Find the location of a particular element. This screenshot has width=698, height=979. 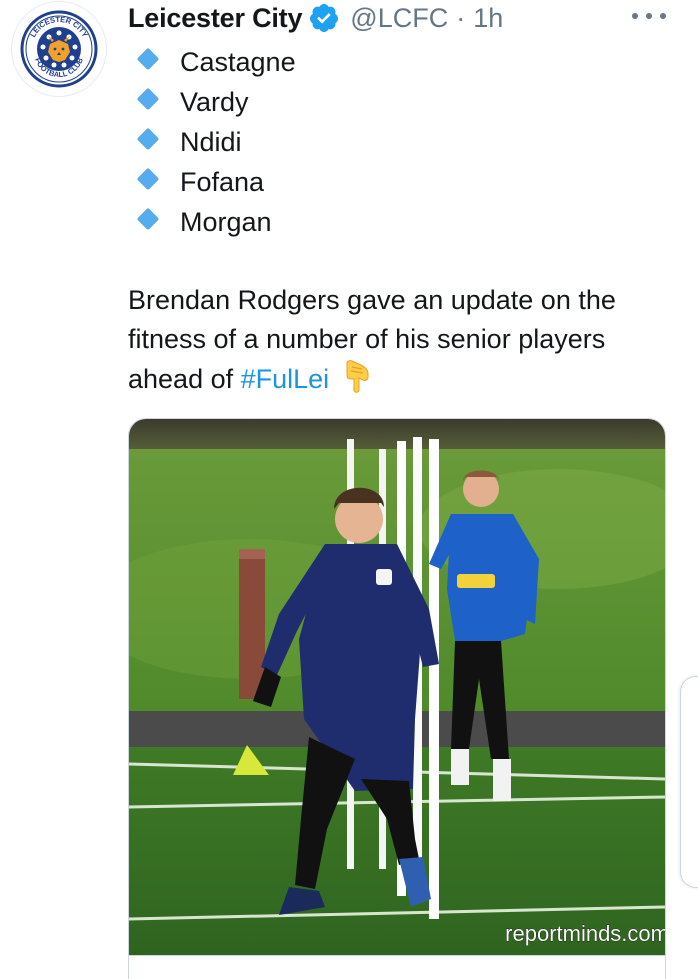

list-item: Vardy is located at coordinates (216, 102).